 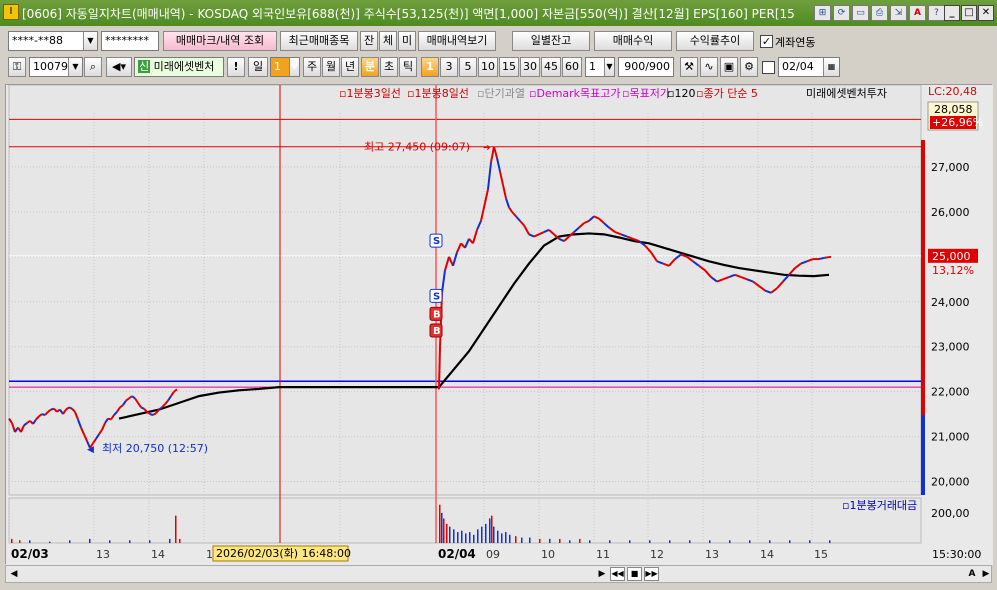 What do you see at coordinates (487, 149) in the screenshot?
I see `high-arrow-icon: ➔` at bounding box center [487, 149].